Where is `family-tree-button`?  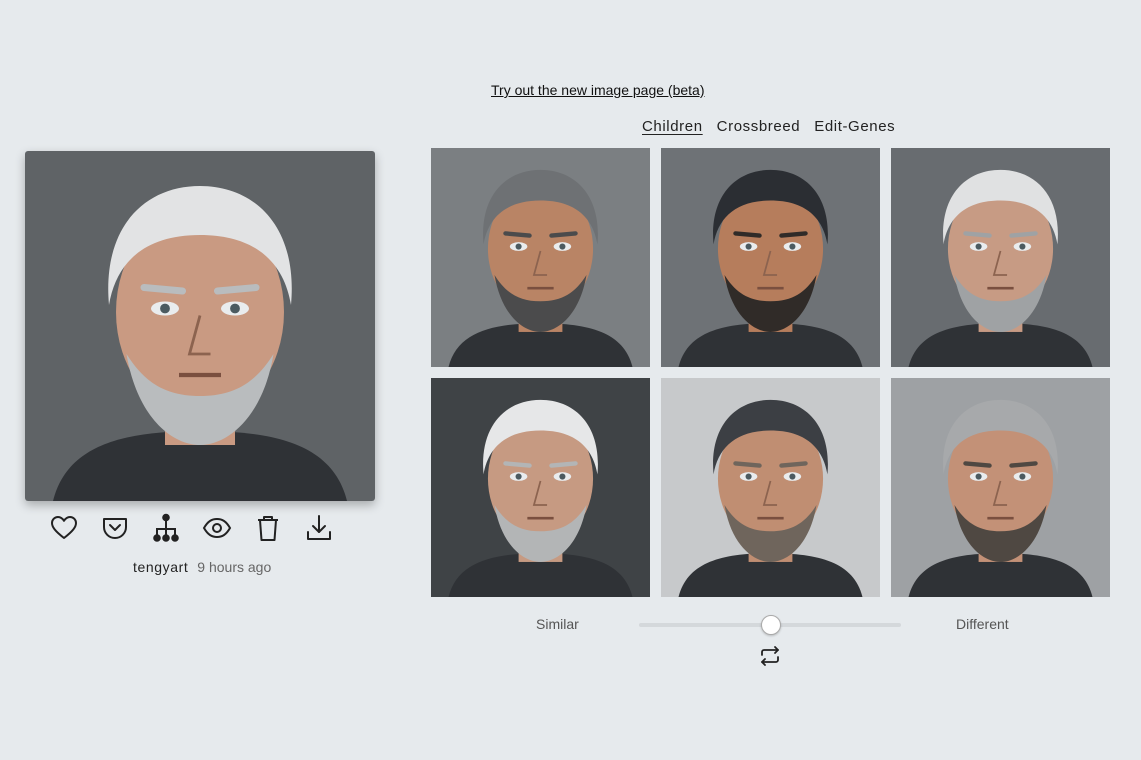
family-tree-button is located at coordinates (165, 527).